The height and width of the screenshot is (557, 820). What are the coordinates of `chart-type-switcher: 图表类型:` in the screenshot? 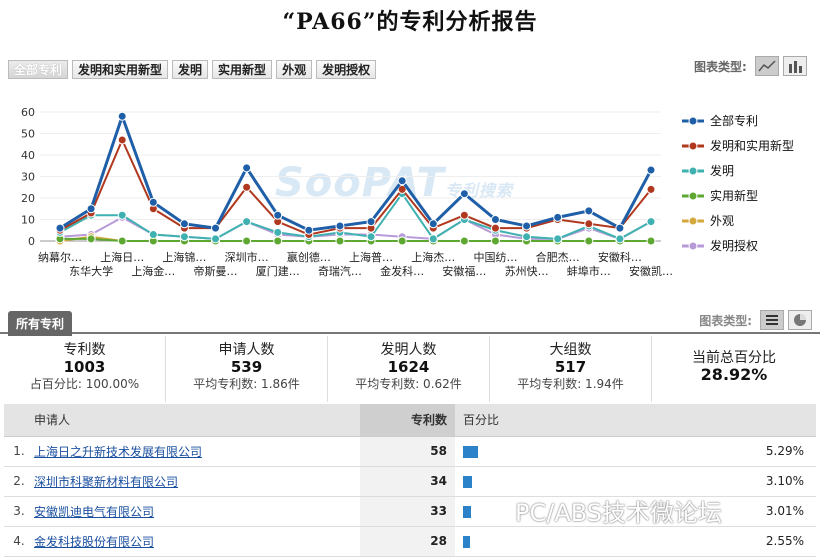 It's located at (750, 66).